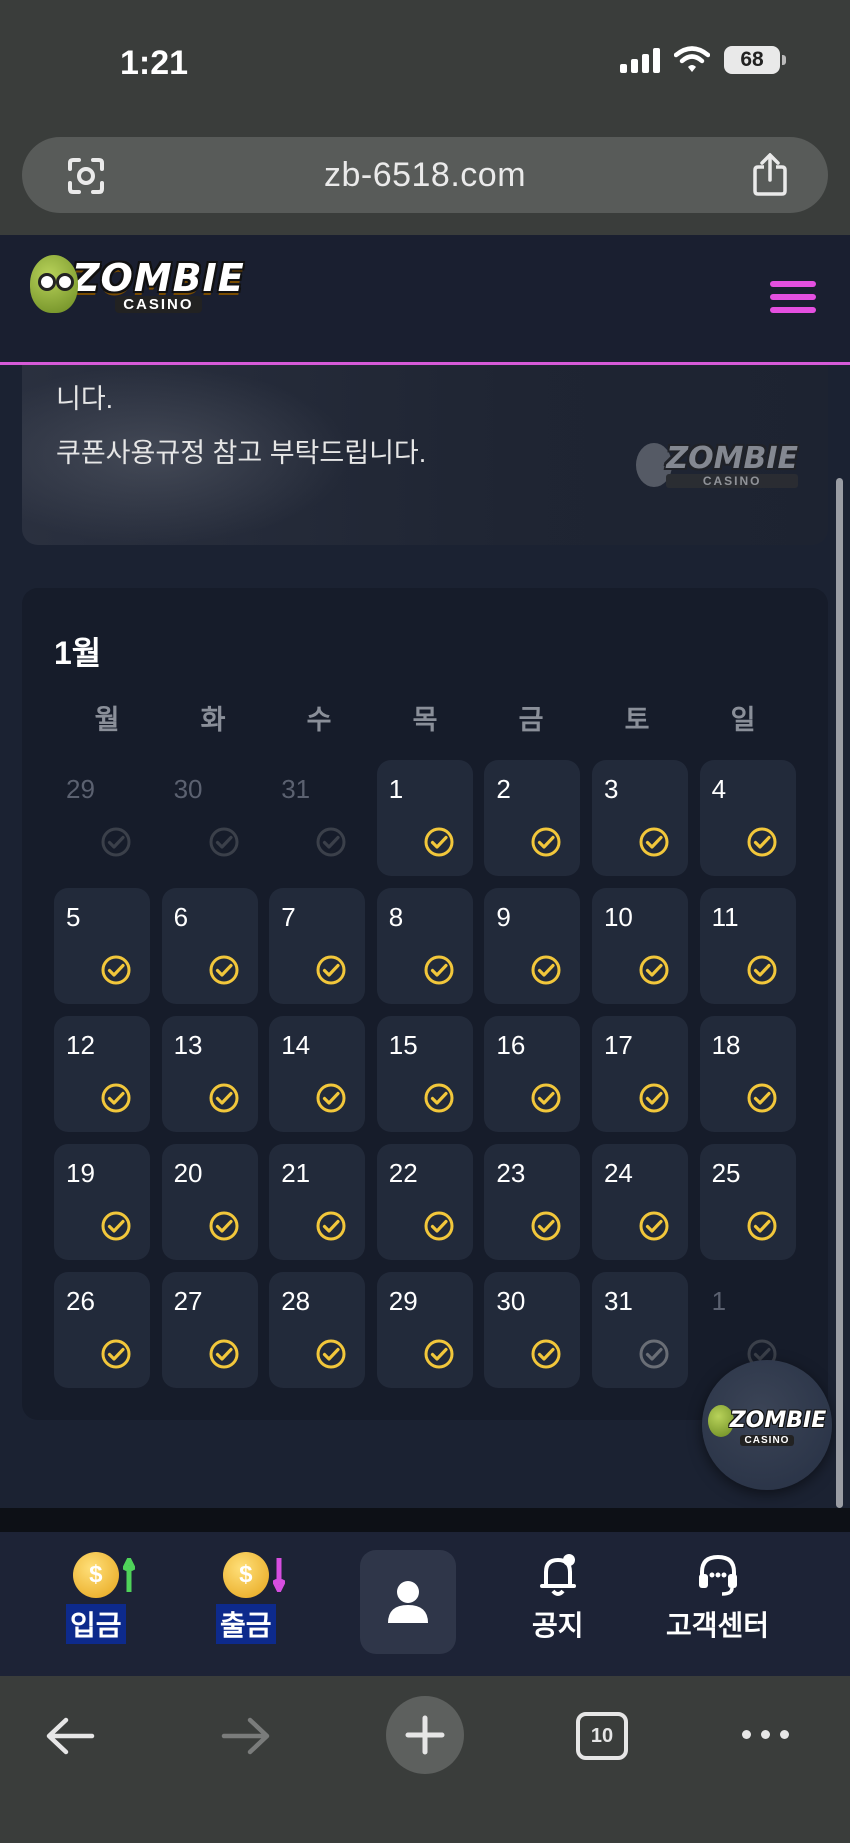  What do you see at coordinates (618, 1301) in the screenshot?
I see `day-number: 31` at bounding box center [618, 1301].